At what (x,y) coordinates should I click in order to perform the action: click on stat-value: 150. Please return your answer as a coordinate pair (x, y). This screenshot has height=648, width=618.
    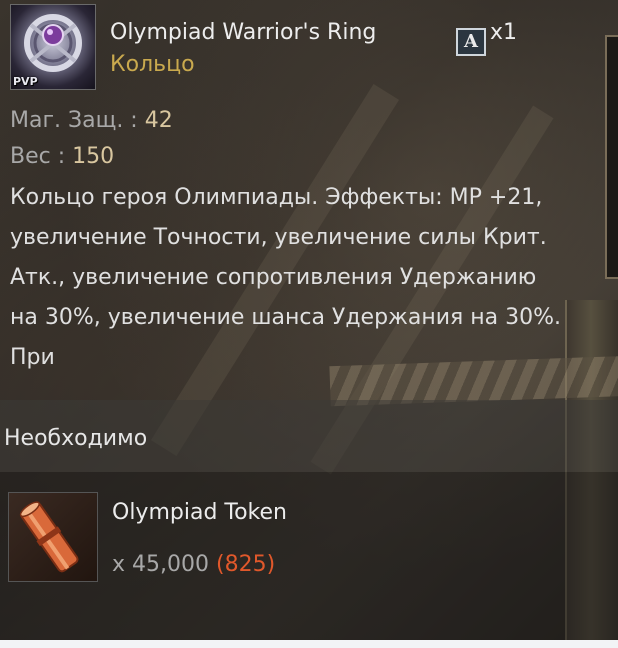
    Looking at the image, I should click on (93, 156).